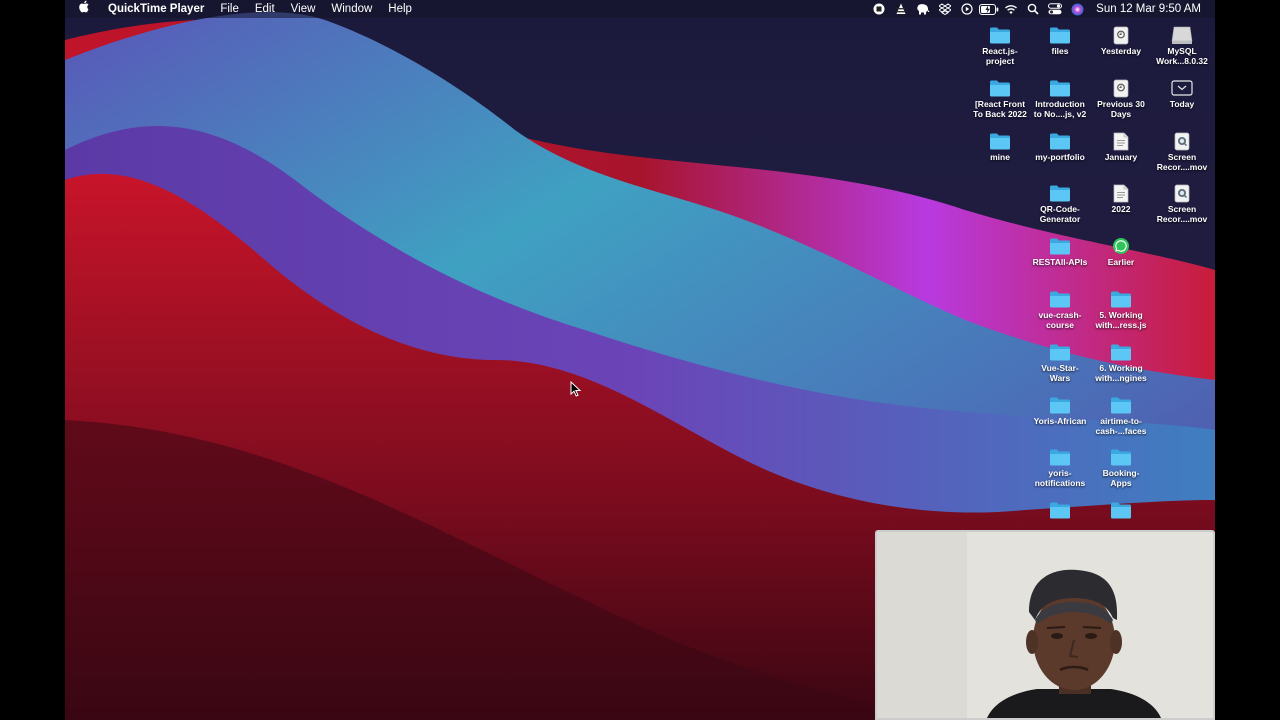 The width and height of the screenshot is (1280, 720). I want to click on desktop-icon-item: Yesterday, so click(1121, 41).